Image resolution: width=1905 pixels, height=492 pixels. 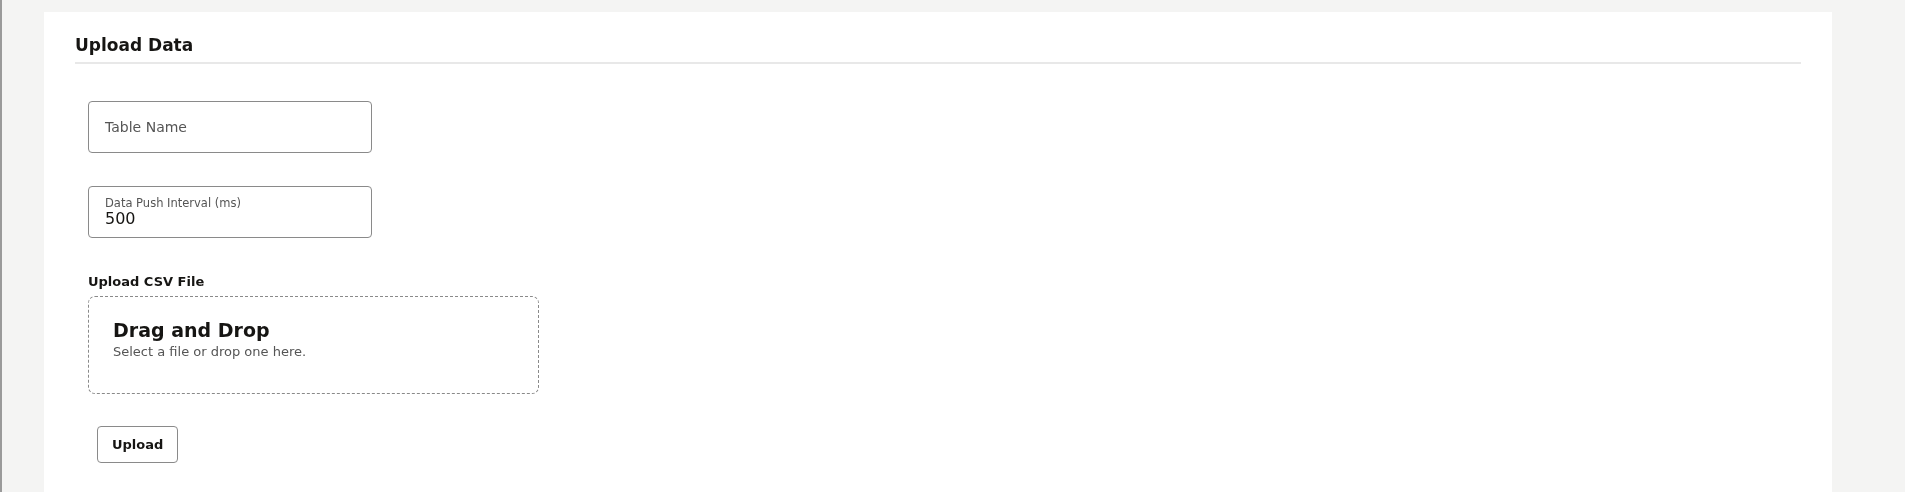 What do you see at coordinates (192, 330) in the screenshot?
I see `drop-zone-title: Drag and Drop` at bounding box center [192, 330].